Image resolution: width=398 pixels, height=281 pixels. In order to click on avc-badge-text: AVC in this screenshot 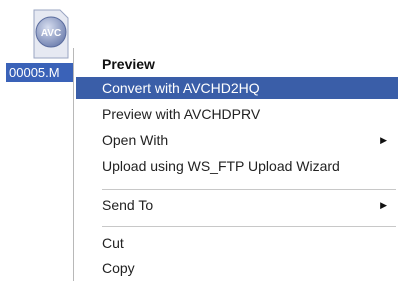, I will do `click(51, 33)`.